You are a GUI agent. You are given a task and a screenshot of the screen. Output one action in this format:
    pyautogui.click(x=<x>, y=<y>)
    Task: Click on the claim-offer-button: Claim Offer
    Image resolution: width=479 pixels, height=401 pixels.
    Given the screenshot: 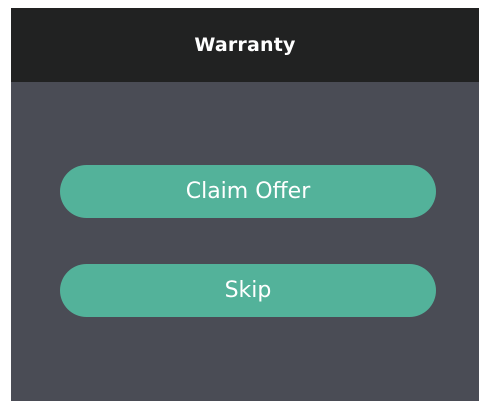 What is the action you would take?
    pyautogui.click(x=248, y=191)
    